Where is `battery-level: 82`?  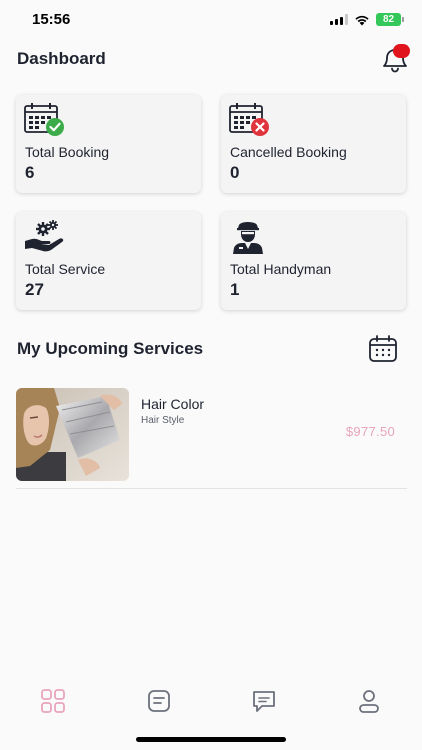 battery-level: 82 is located at coordinates (388, 19).